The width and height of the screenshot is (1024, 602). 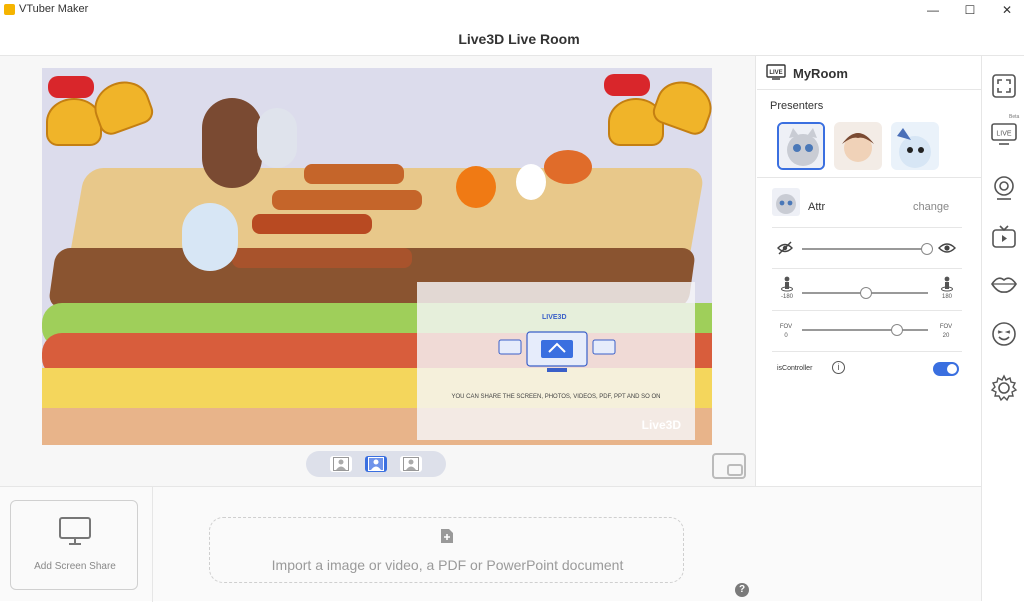 I want to click on layout-single-button, so click(x=341, y=464).